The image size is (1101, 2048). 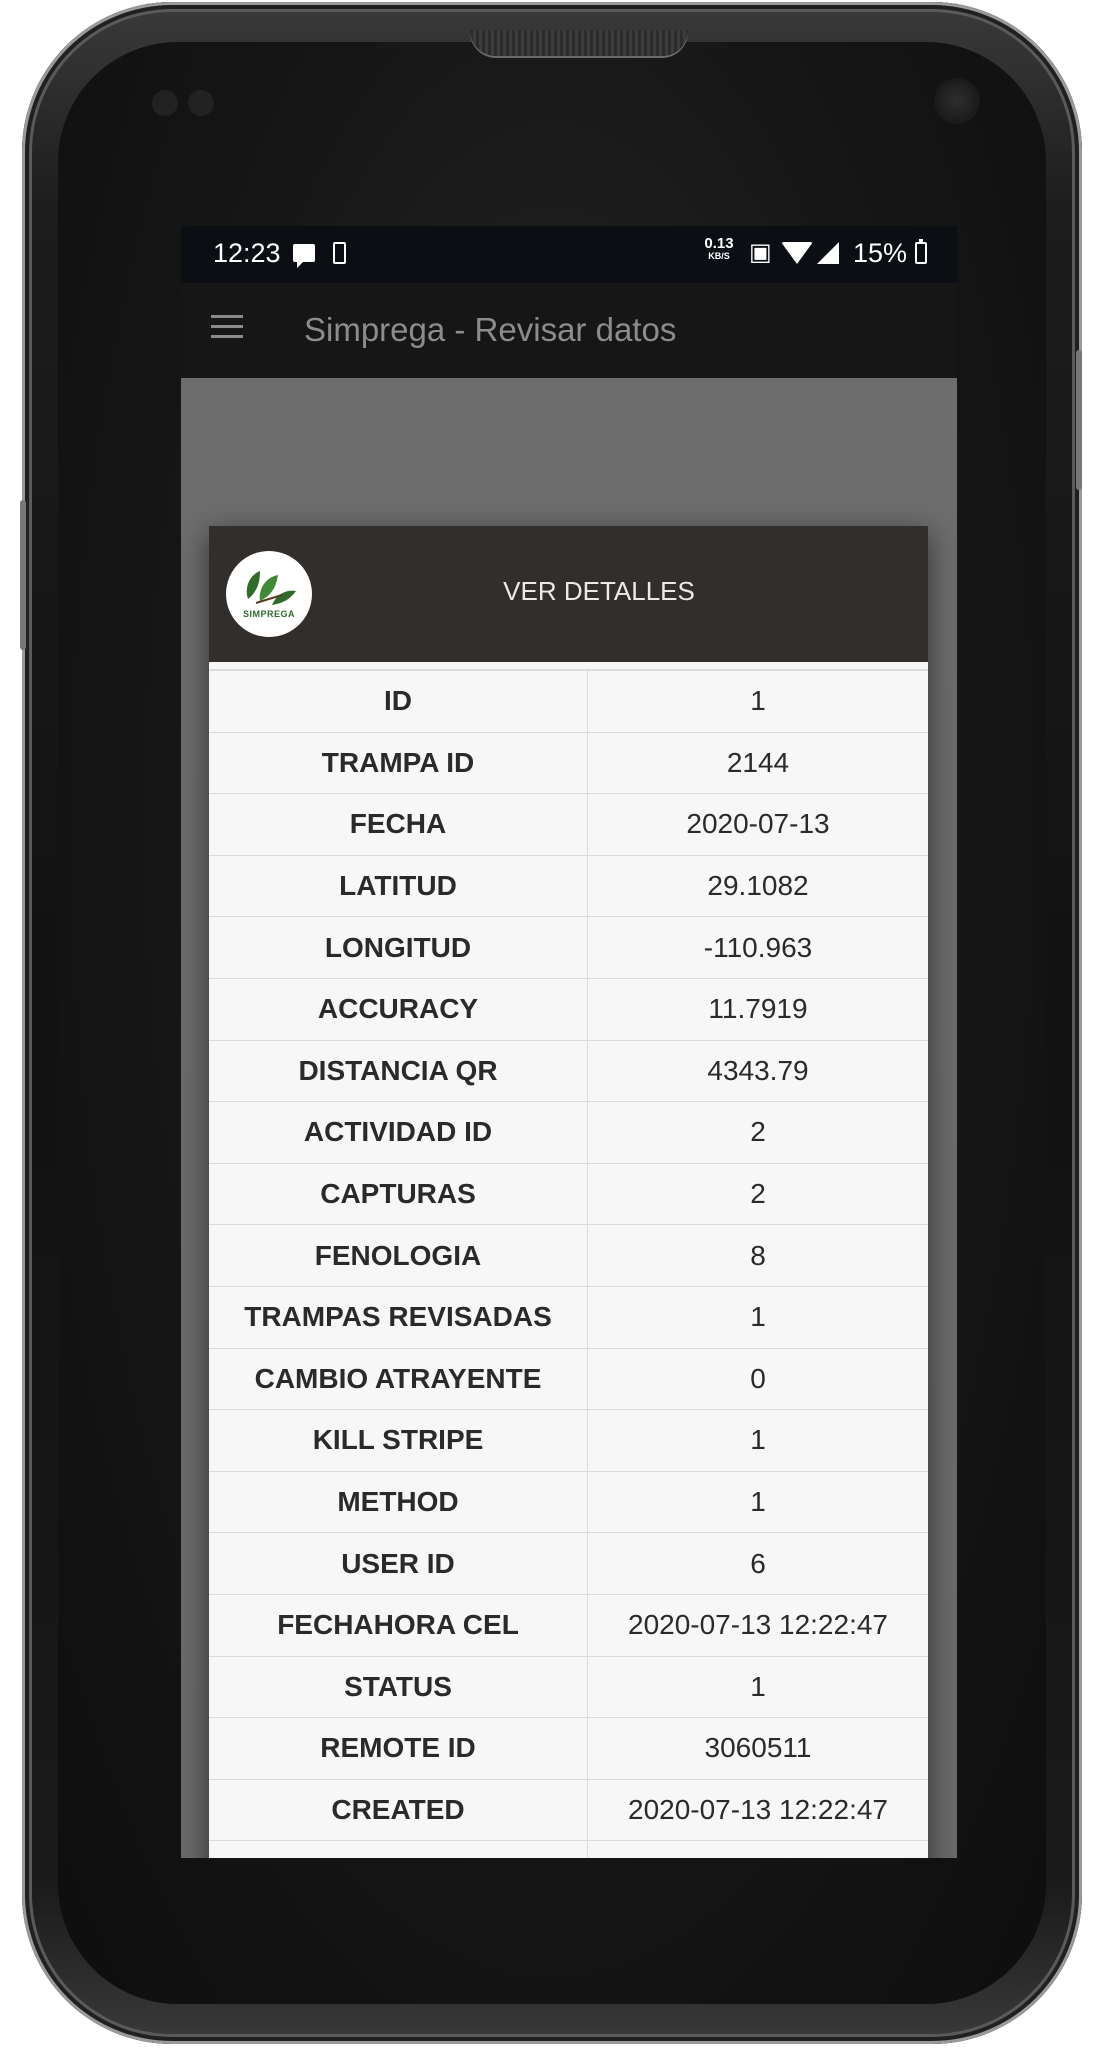 What do you see at coordinates (398, 1132) in the screenshot?
I see `row-label: ACTIVIDAD ID` at bounding box center [398, 1132].